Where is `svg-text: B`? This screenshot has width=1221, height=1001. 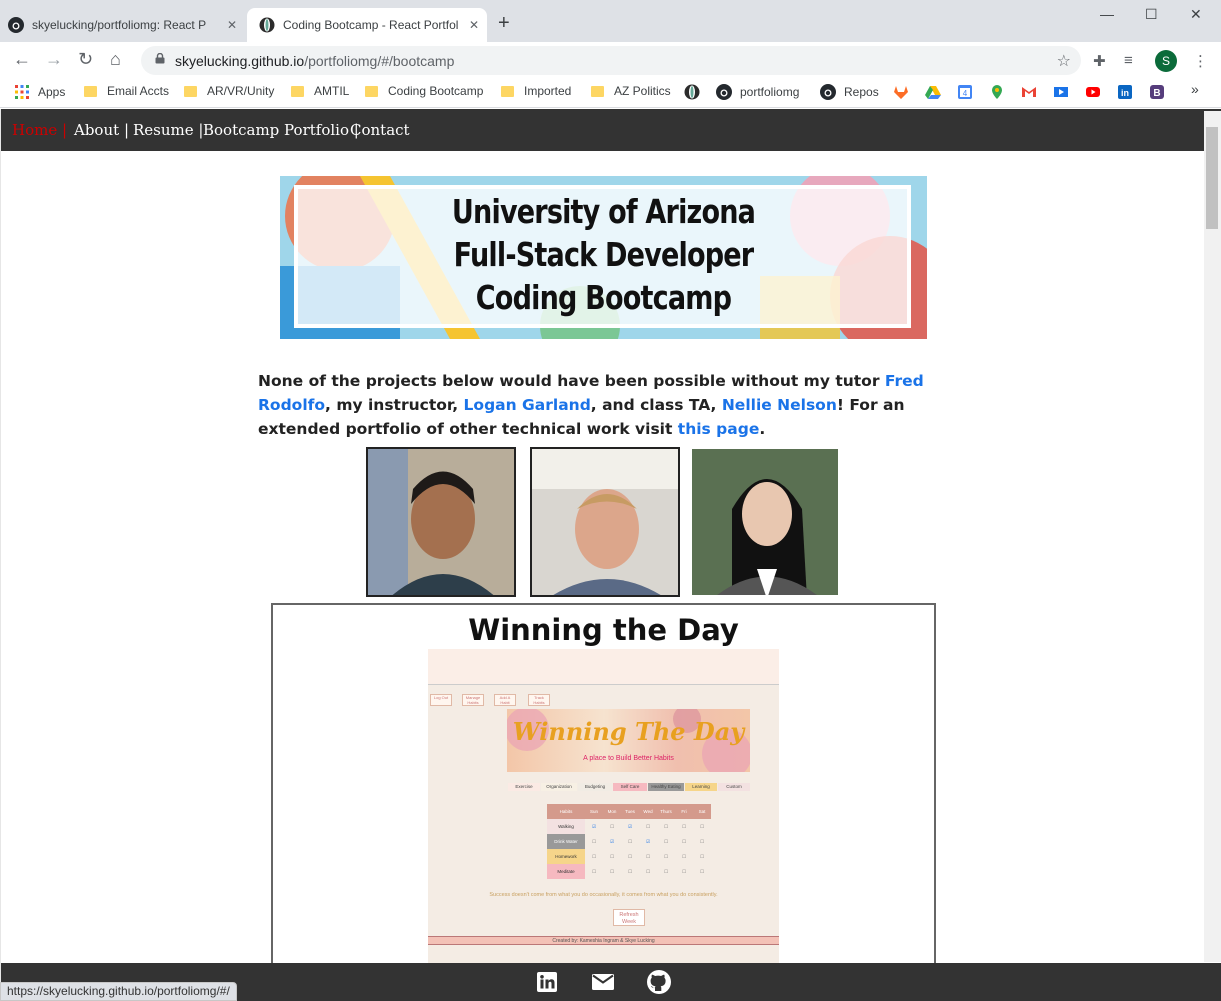 svg-text: B is located at coordinates (1156, 93).